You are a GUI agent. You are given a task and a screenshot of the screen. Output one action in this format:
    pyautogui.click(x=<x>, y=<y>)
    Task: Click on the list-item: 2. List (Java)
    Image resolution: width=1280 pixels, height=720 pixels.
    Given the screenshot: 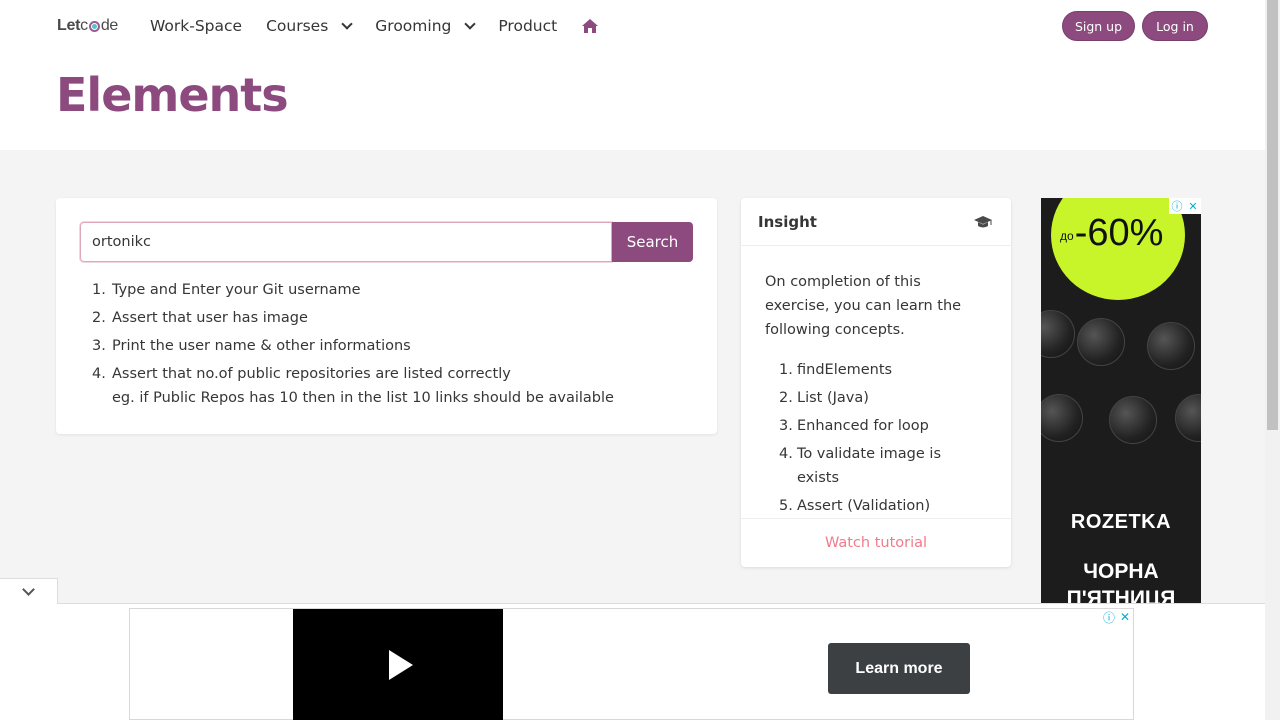 What is the action you would take?
    pyautogui.click(x=824, y=398)
    